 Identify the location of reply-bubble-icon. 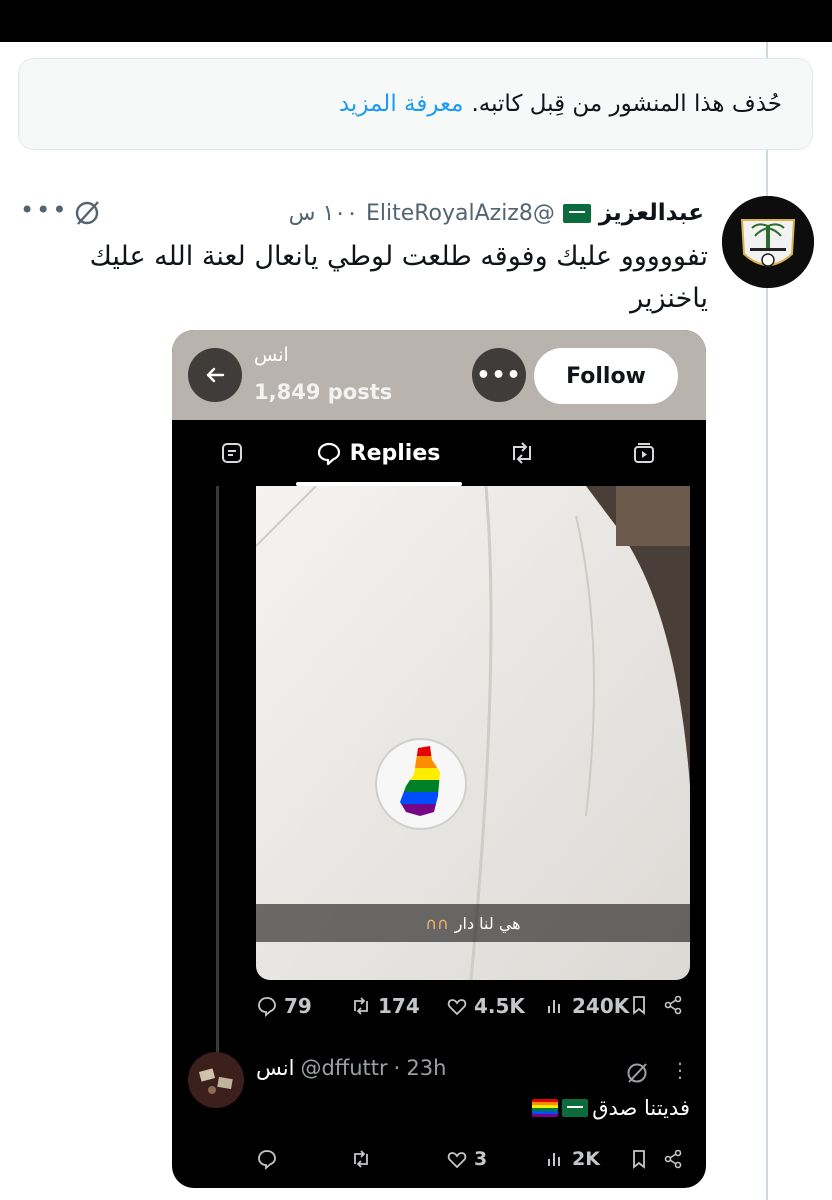
(328, 454).